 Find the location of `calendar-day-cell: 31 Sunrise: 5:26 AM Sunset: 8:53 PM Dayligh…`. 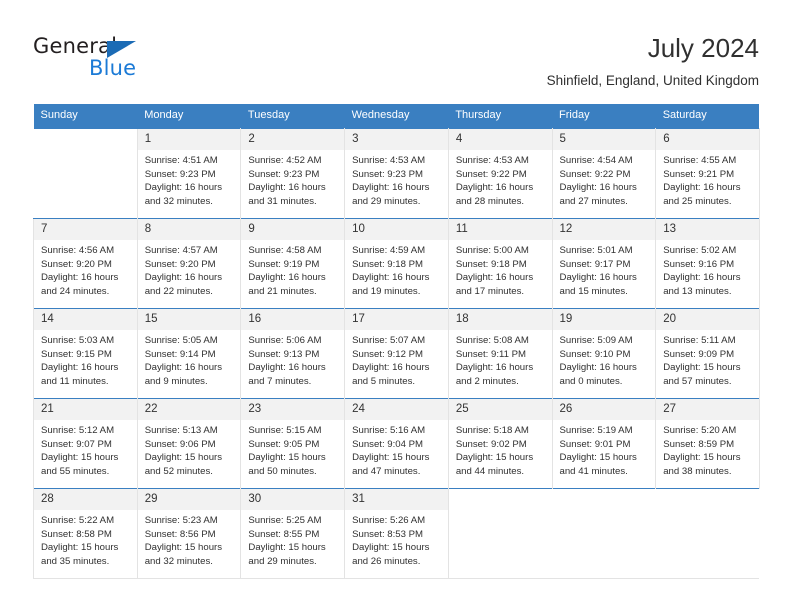

calendar-day-cell: 31 Sunrise: 5:26 AM Sunset: 8:53 PM Dayligh… is located at coordinates (396, 533).